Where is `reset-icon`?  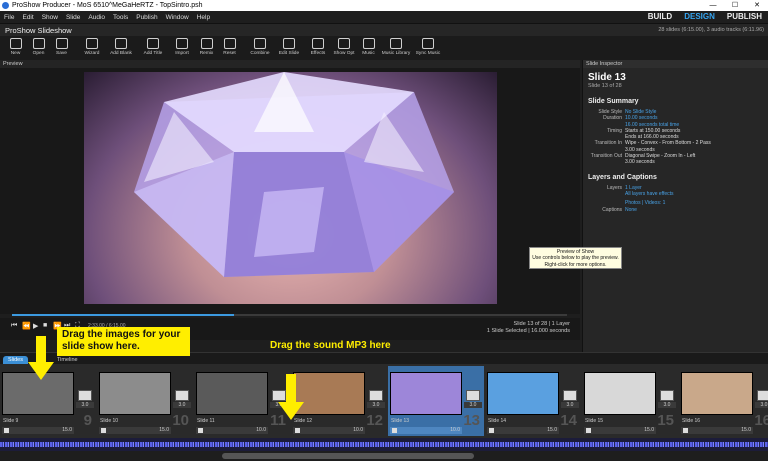
reset-icon is located at coordinates (229, 43).